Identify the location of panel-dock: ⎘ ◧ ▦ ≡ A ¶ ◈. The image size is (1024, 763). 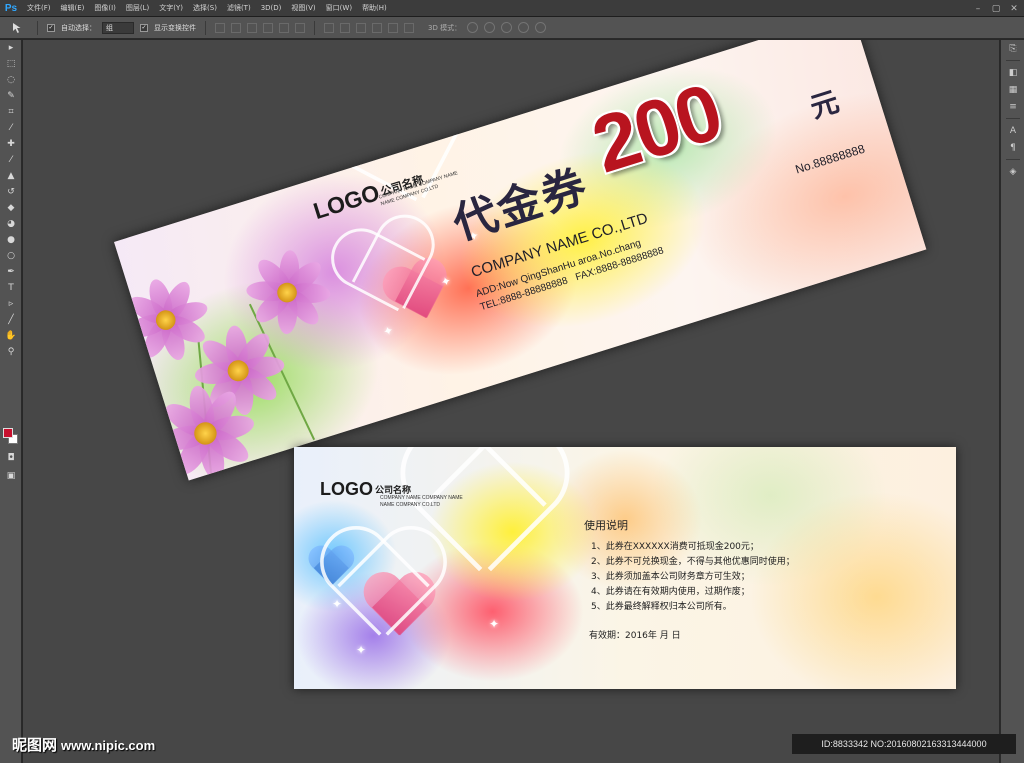
(1012, 401).